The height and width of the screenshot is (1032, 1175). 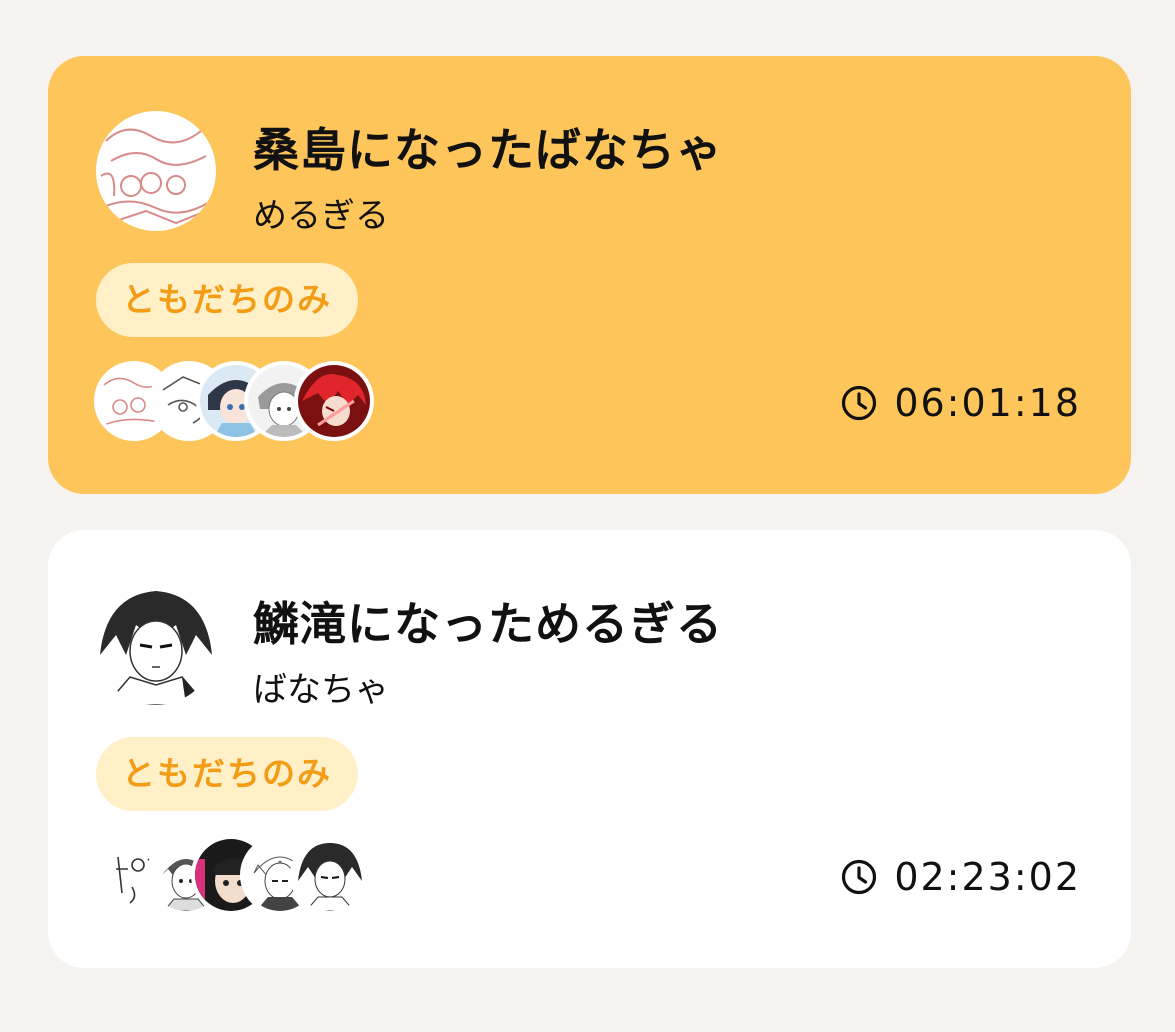 What do you see at coordinates (488, 624) in the screenshot?
I see `room-title: 鱗滝になっためるぎる` at bounding box center [488, 624].